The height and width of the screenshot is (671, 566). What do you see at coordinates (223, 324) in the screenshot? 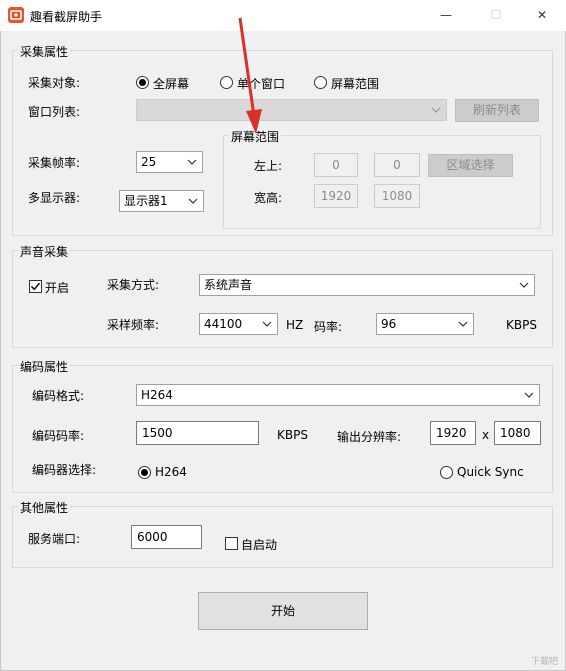
I see `sample-rate-value: 44100` at bounding box center [223, 324].